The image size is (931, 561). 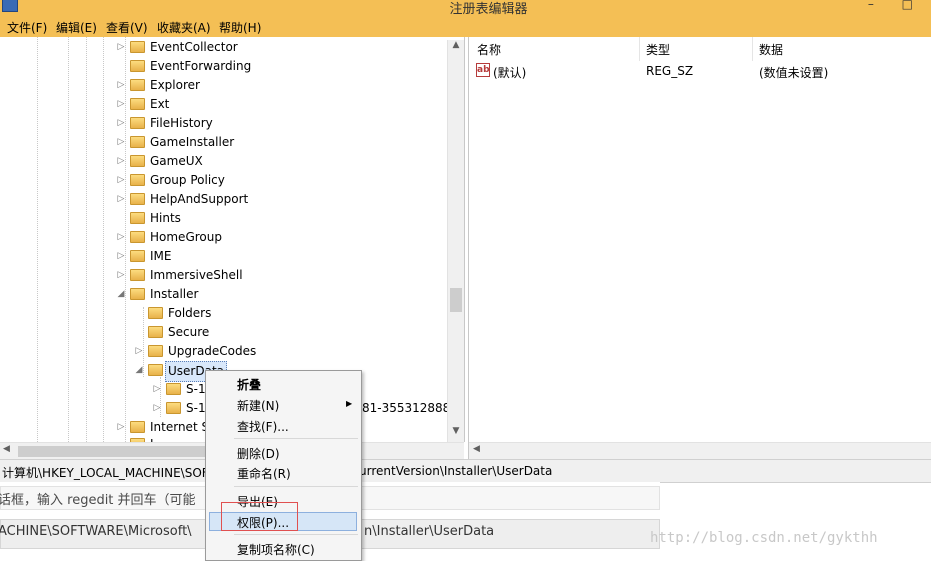 I want to click on tree-node-label: UpgradeCodes, so click(x=212, y=351).